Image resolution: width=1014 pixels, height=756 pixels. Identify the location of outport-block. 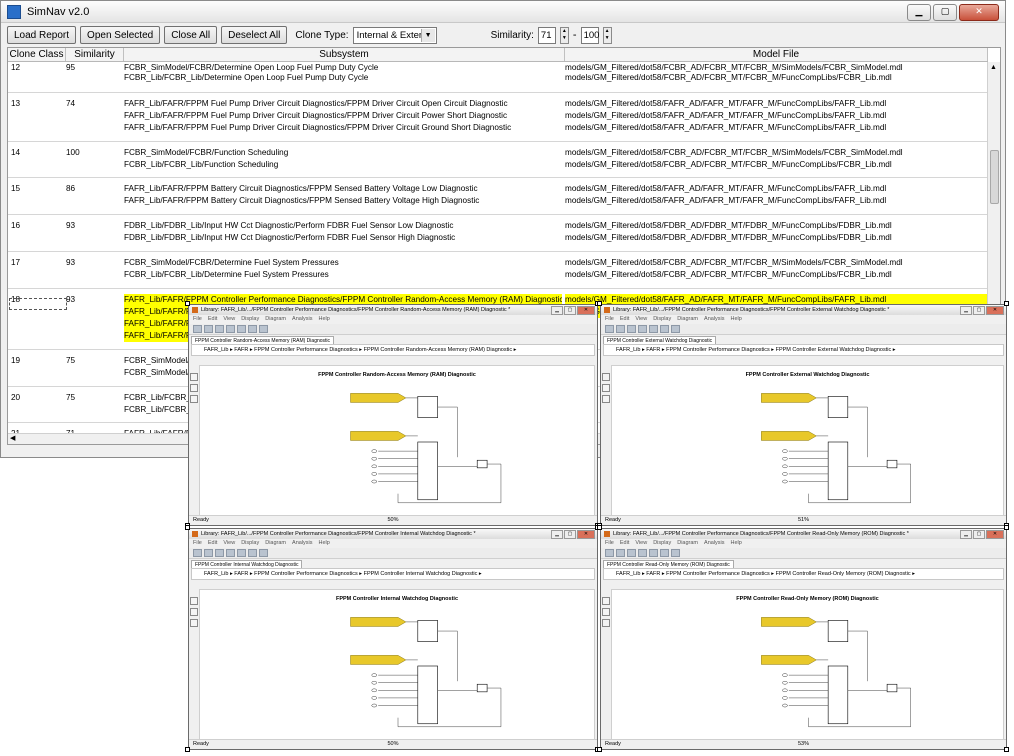
(892, 688).